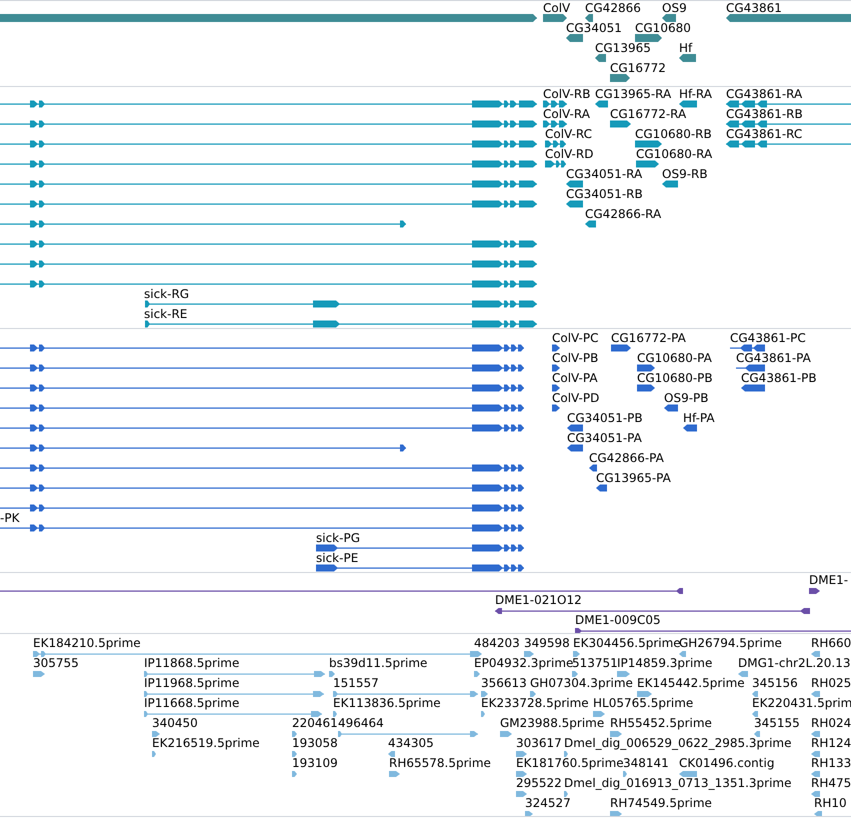 Image resolution: width=851 pixels, height=823 pixels. Describe the element at coordinates (623, 48) in the screenshot. I see `feature-label: CG13965` at that location.